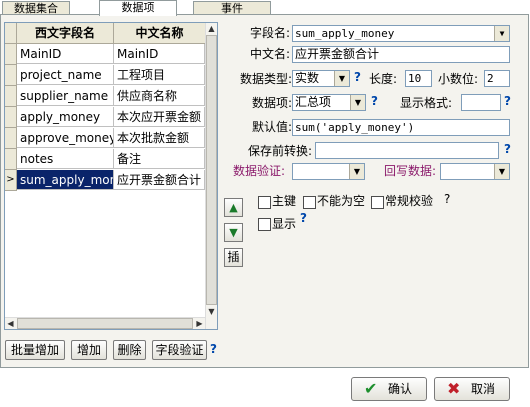 This screenshot has height=407, width=530. What do you see at coordinates (10, 323) in the screenshot?
I see `scroll-left-icon: ◀` at bounding box center [10, 323].